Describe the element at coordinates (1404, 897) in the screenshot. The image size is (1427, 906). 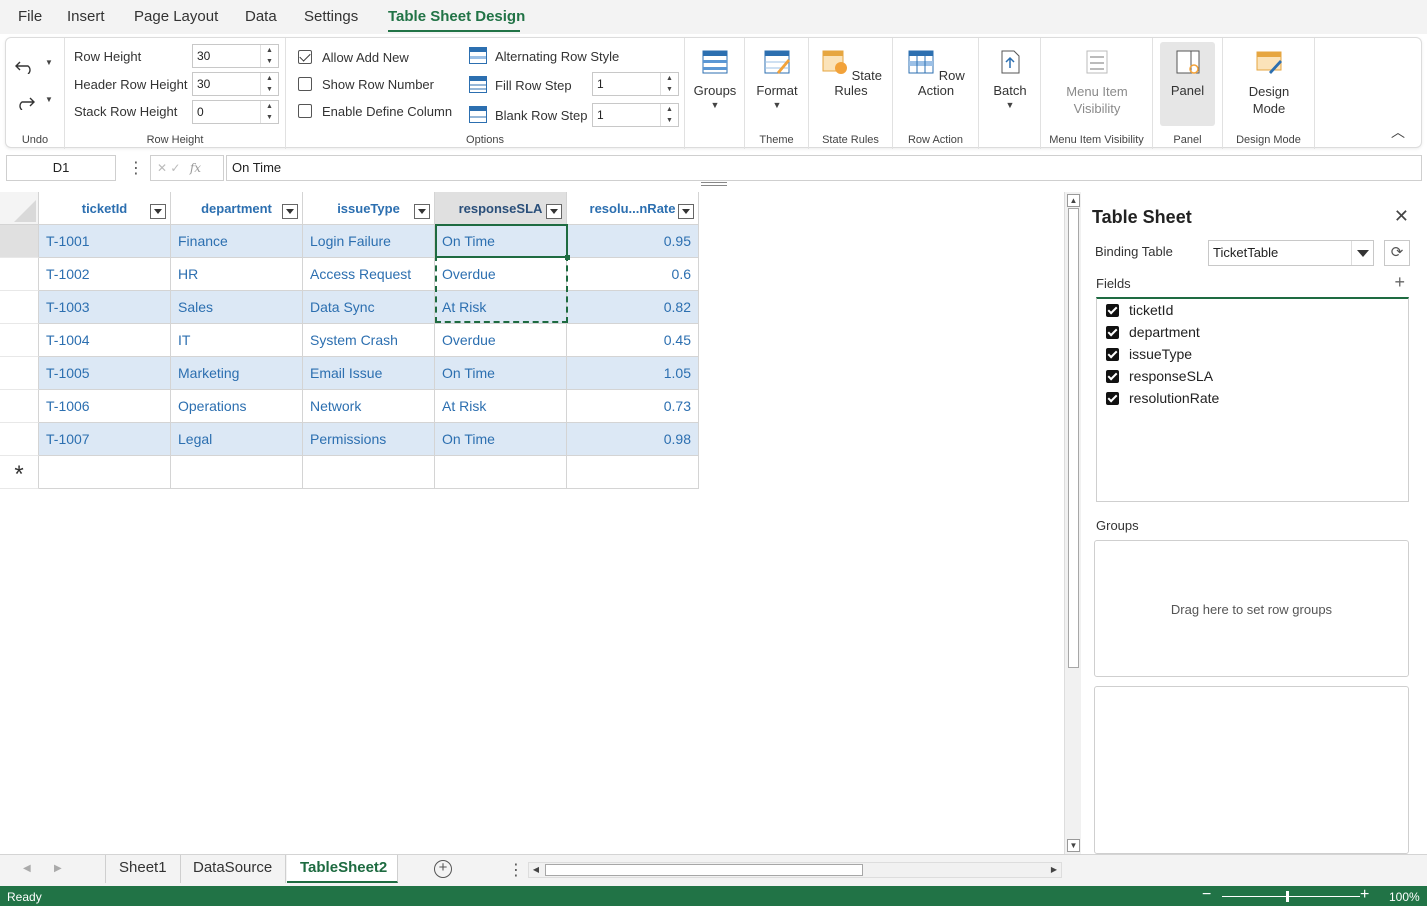
I see `zoom-level: 100%` at that location.